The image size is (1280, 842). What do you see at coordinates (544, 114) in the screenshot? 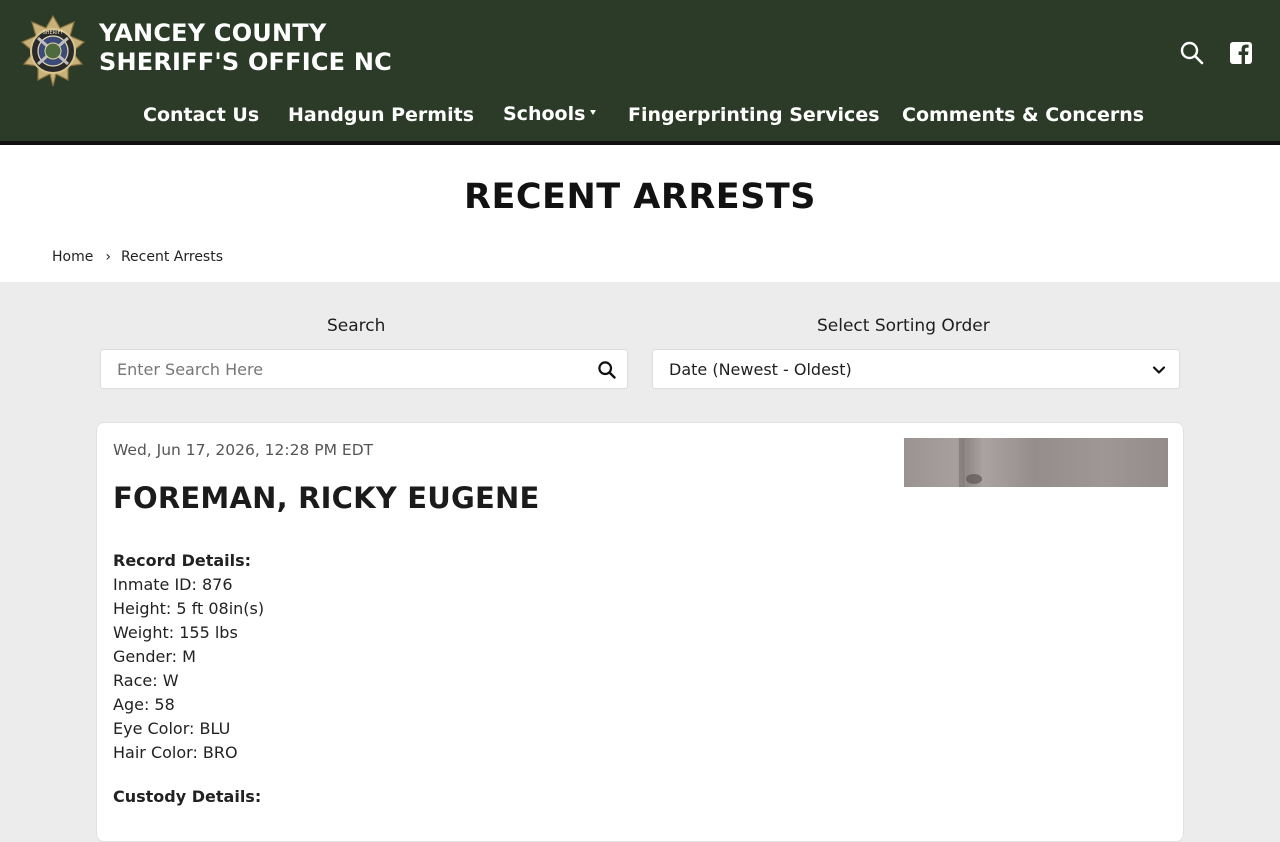
I see `nav-schools-label: Schools` at bounding box center [544, 114].